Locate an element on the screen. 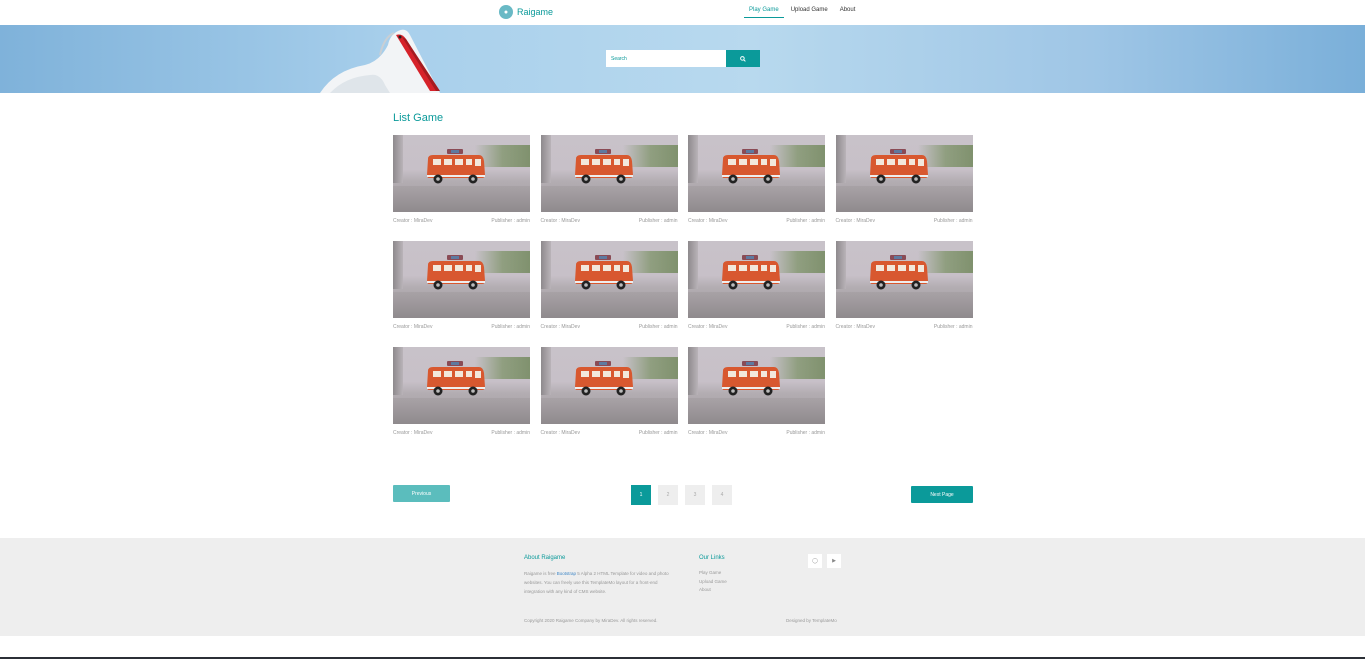 This screenshot has height=659, width=1365. footer-designed-by: Designed by TemplateMo is located at coordinates (811, 620).